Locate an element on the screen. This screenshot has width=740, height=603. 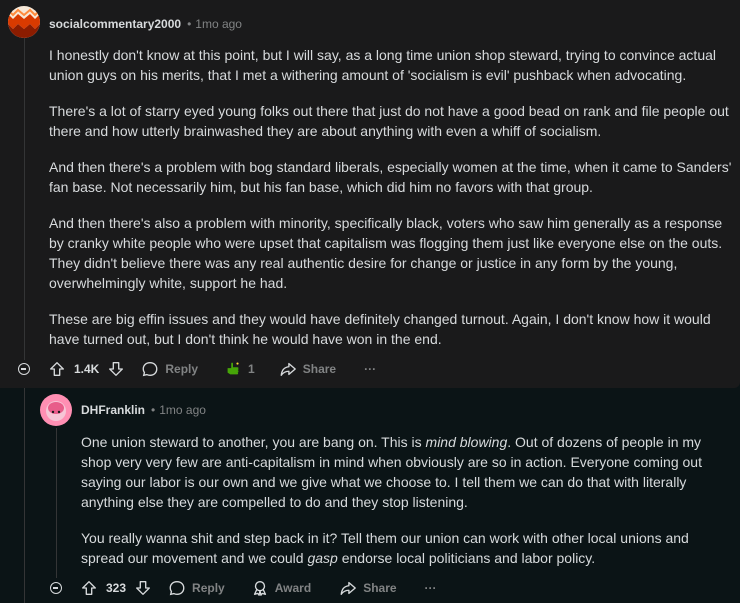
score: 323 is located at coordinates (116, 588).